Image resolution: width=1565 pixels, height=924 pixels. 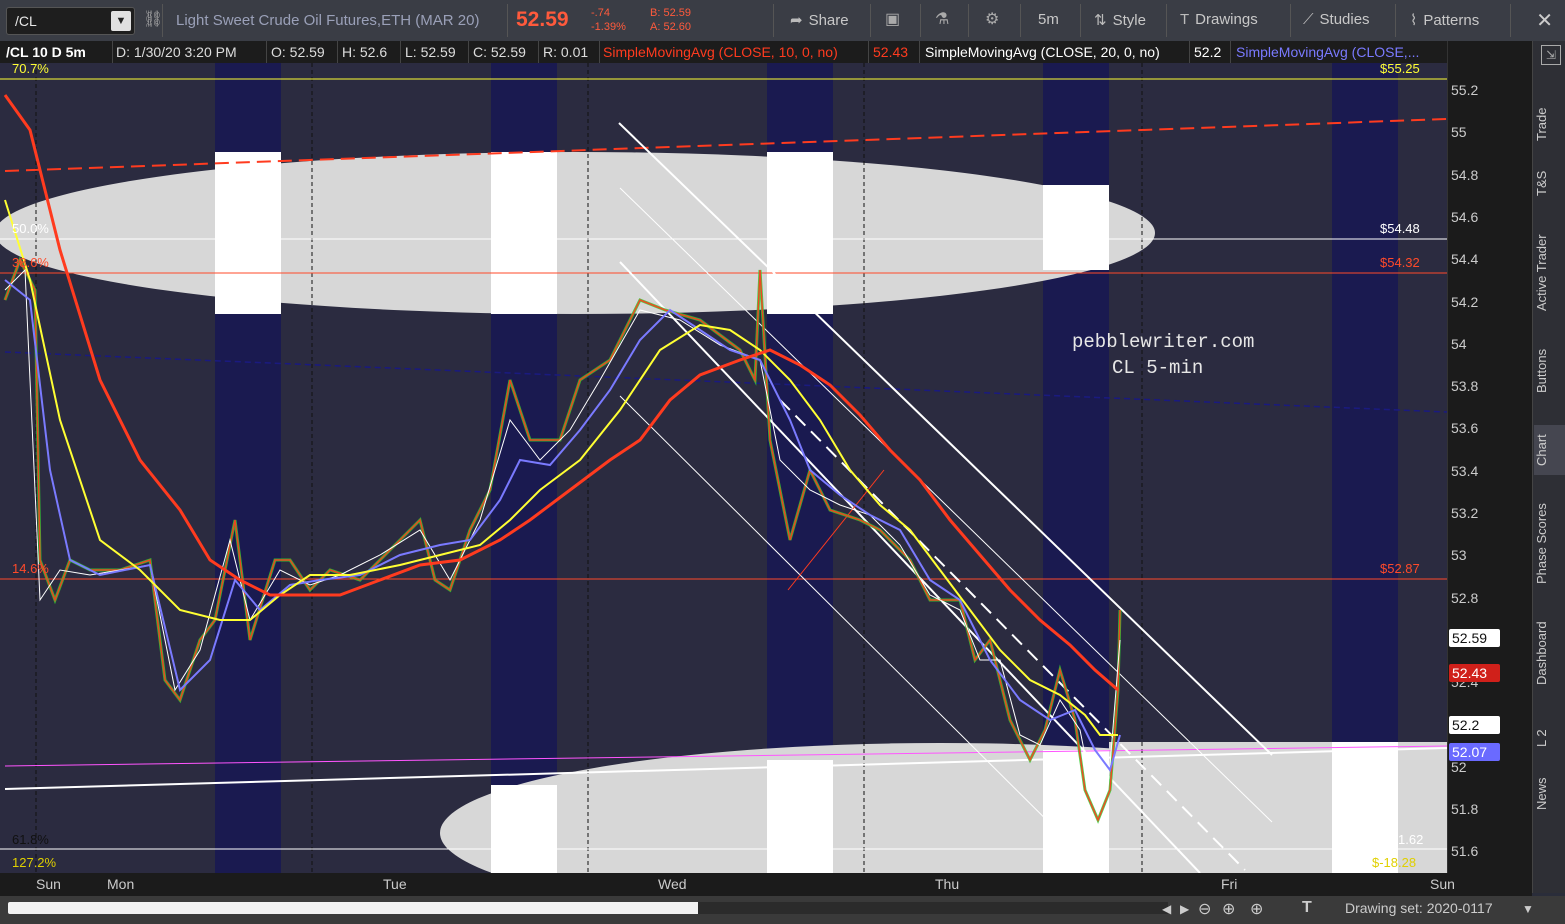 I want to click on price-tick: 53, so click(x=1459, y=555).